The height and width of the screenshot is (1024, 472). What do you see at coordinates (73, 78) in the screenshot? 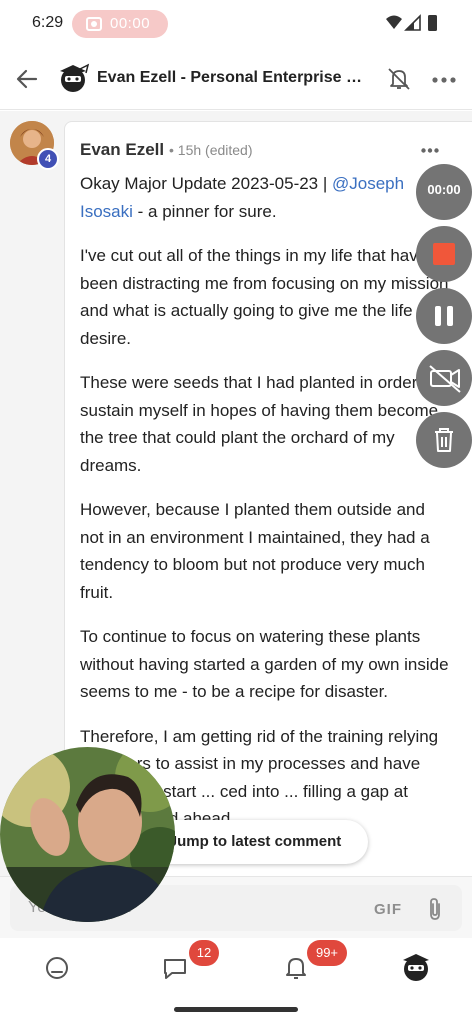
I see `ninja-avatar-icon` at bounding box center [73, 78].